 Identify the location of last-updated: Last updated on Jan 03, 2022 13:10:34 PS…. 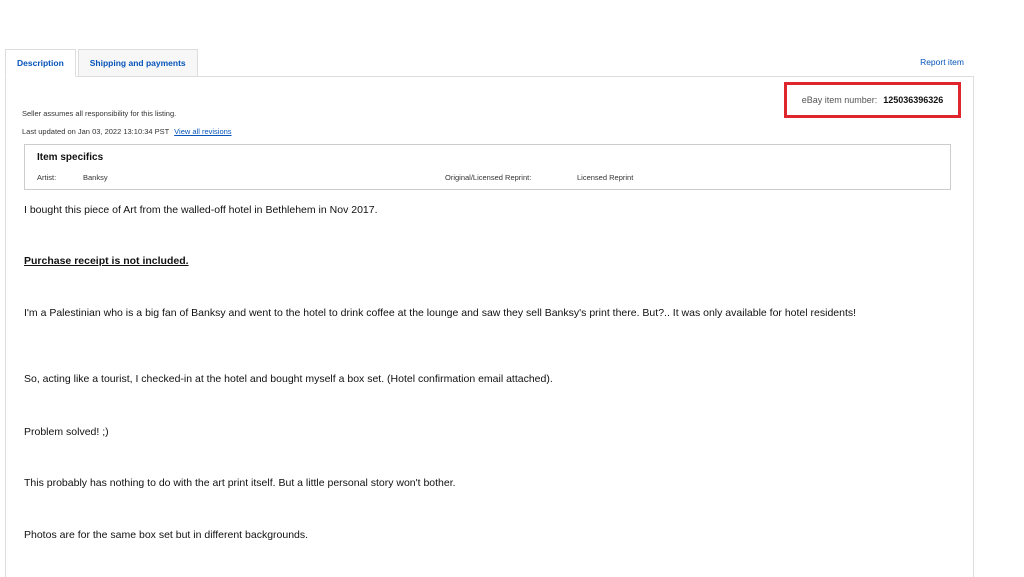
(127, 131).